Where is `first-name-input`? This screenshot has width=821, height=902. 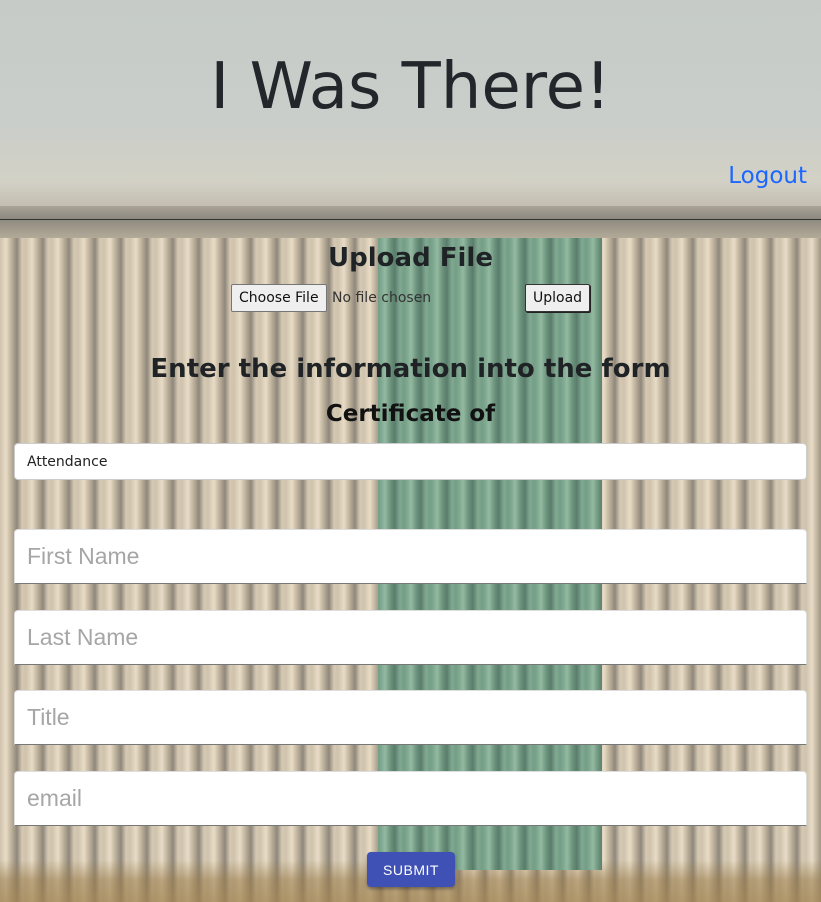 first-name-input is located at coordinates (410, 556).